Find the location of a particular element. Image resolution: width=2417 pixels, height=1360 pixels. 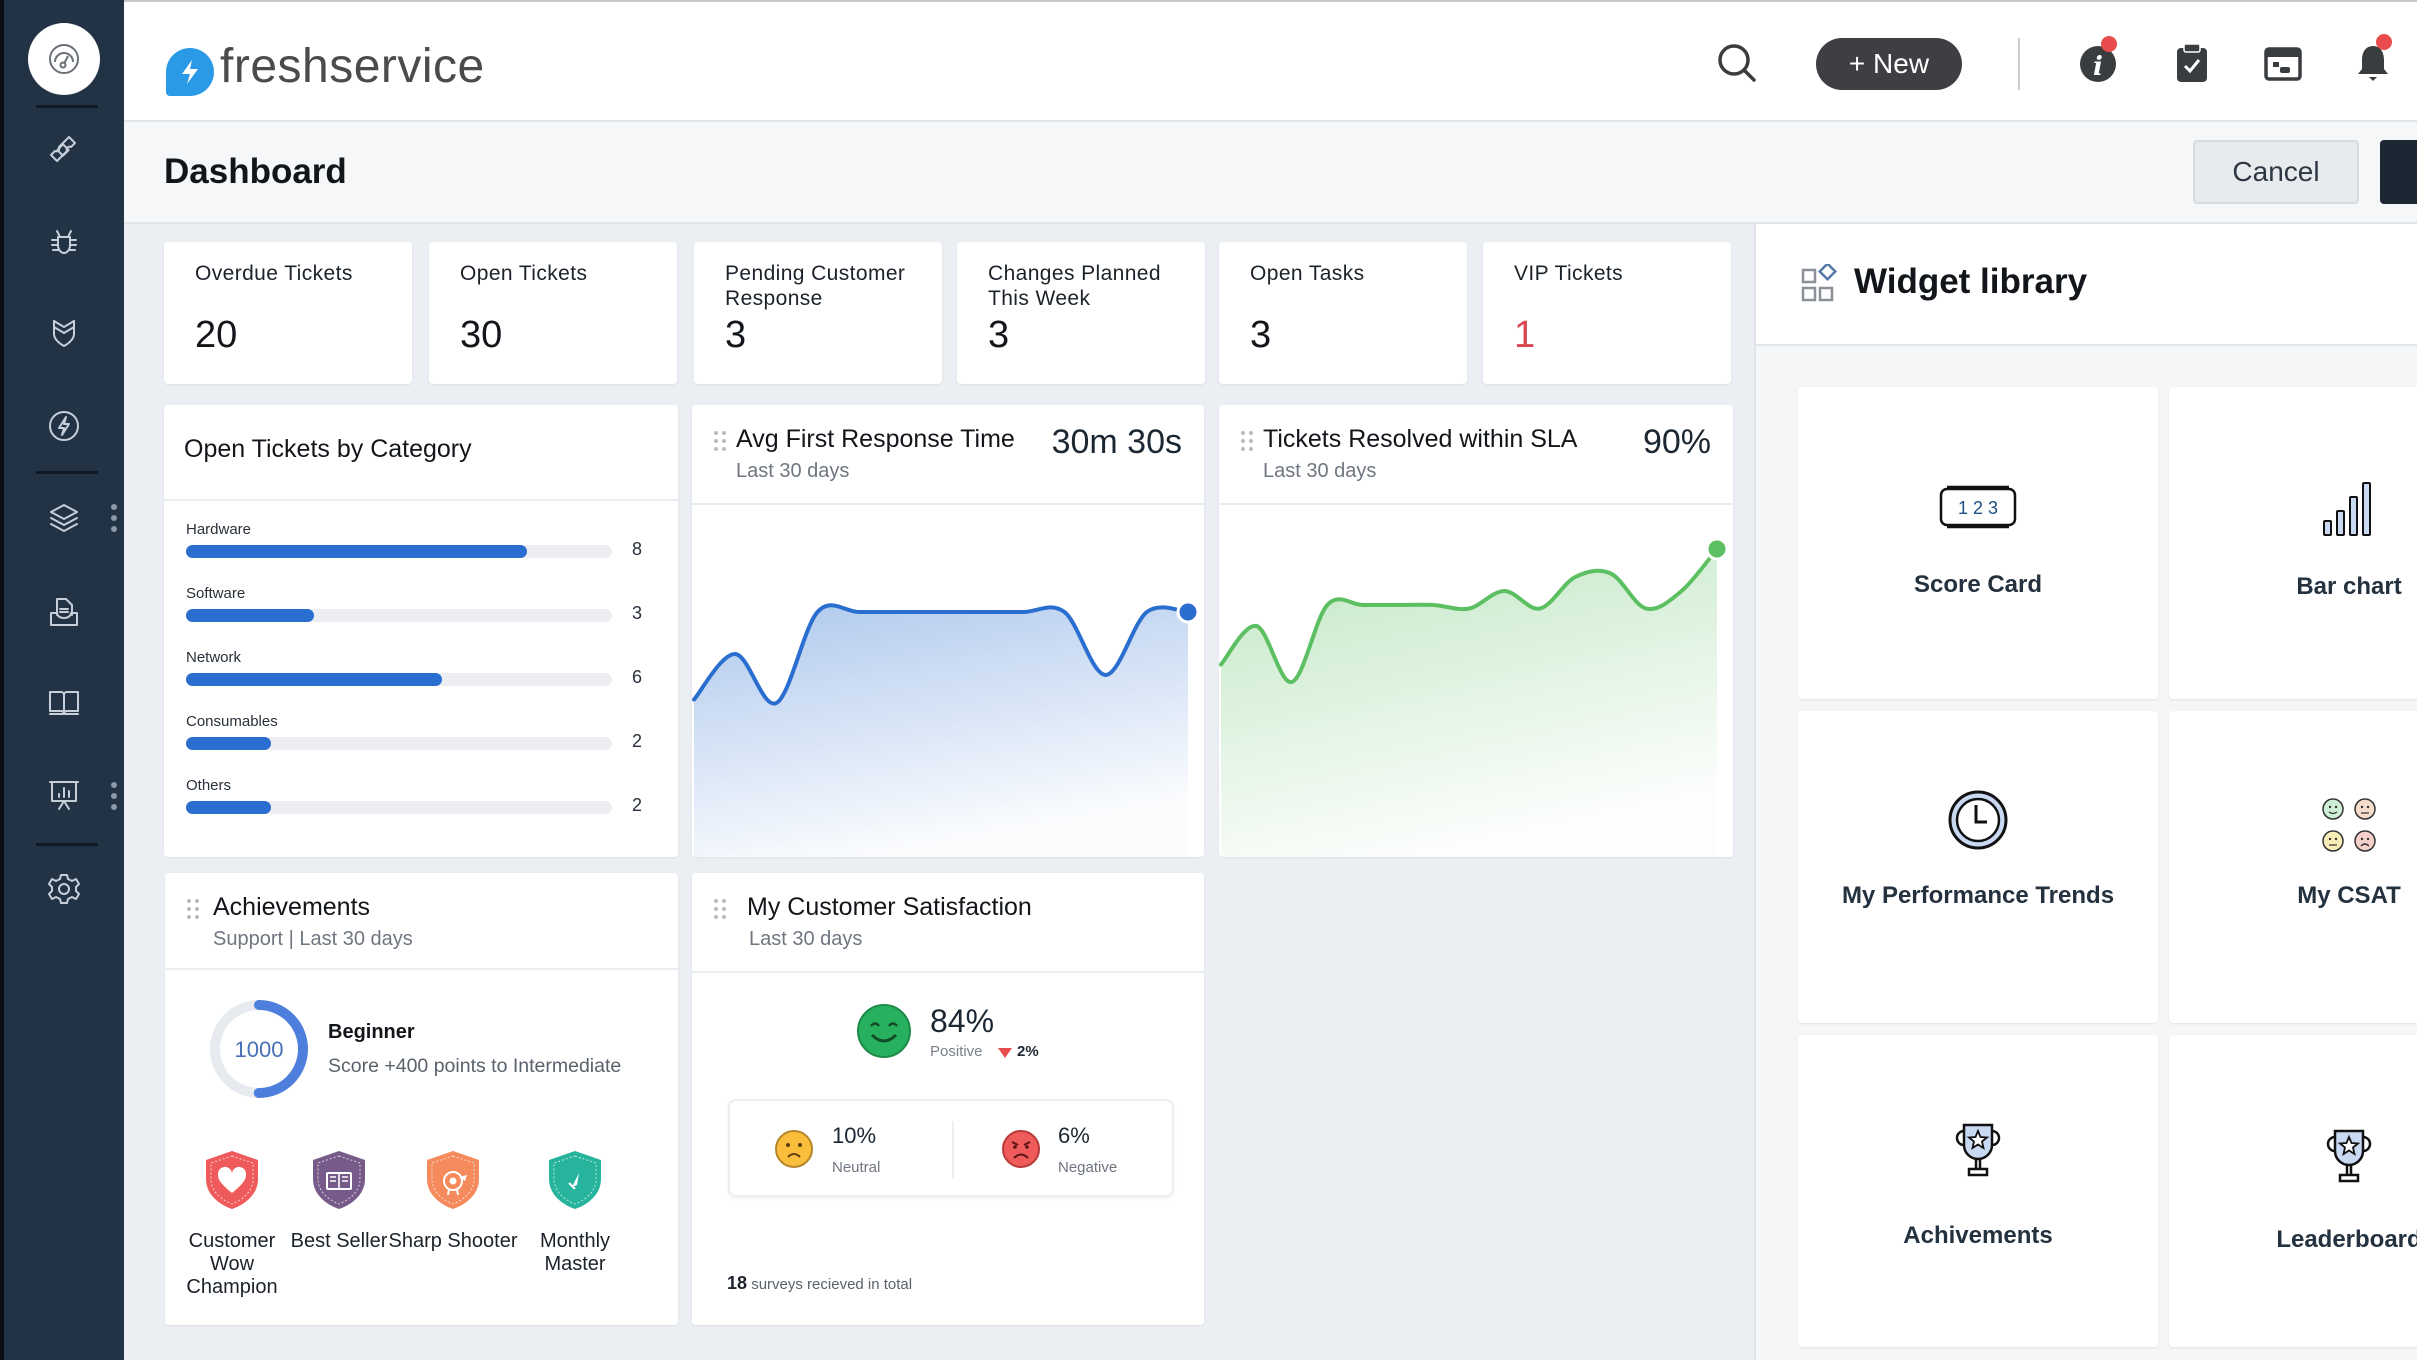

freshservice-logo-icon is located at coordinates (190, 72).